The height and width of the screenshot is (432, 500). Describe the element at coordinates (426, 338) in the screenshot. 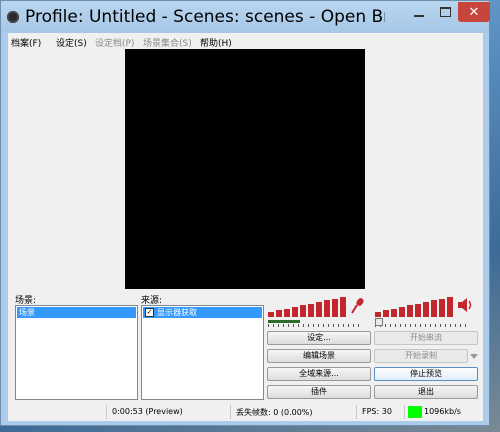

I see `start-streaming-button: 开始串流` at that location.